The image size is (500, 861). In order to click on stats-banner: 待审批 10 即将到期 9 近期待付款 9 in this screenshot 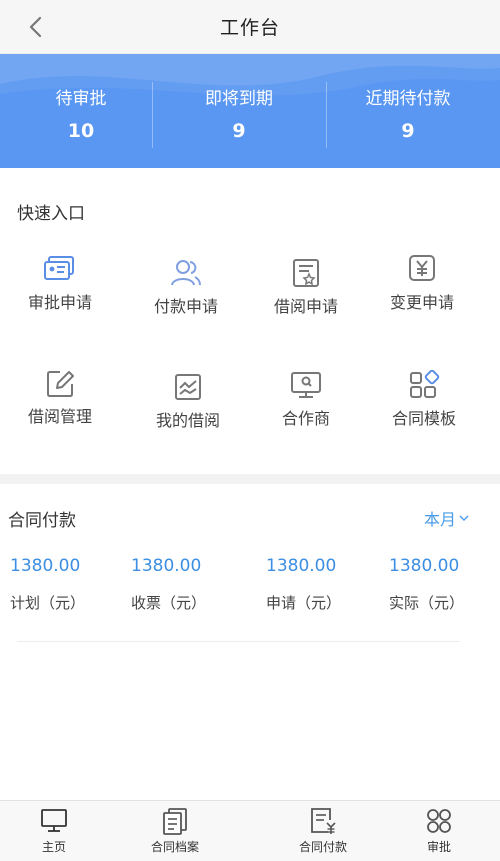, I will do `click(250, 111)`.